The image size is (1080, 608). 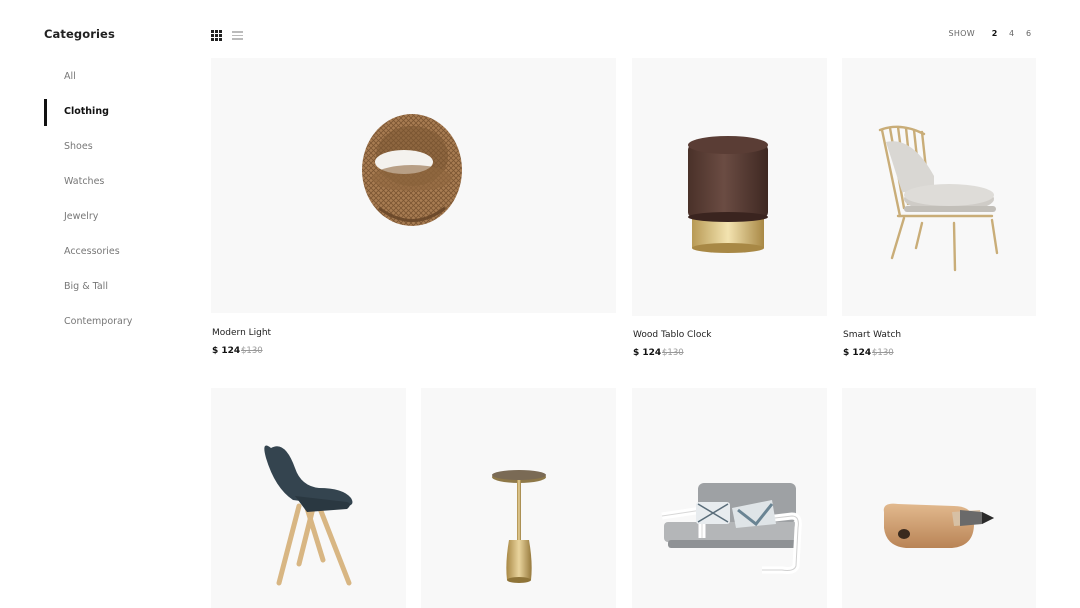 What do you see at coordinates (241, 333) in the screenshot?
I see `product-name: Modern Light` at bounding box center [241, 333].